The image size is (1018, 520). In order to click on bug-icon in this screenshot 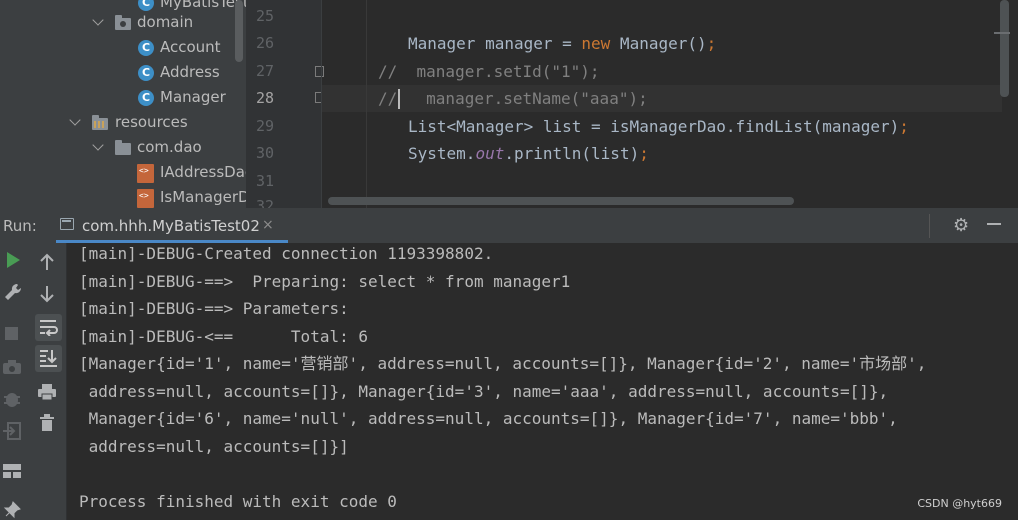, I will do `click(12, 399)`.